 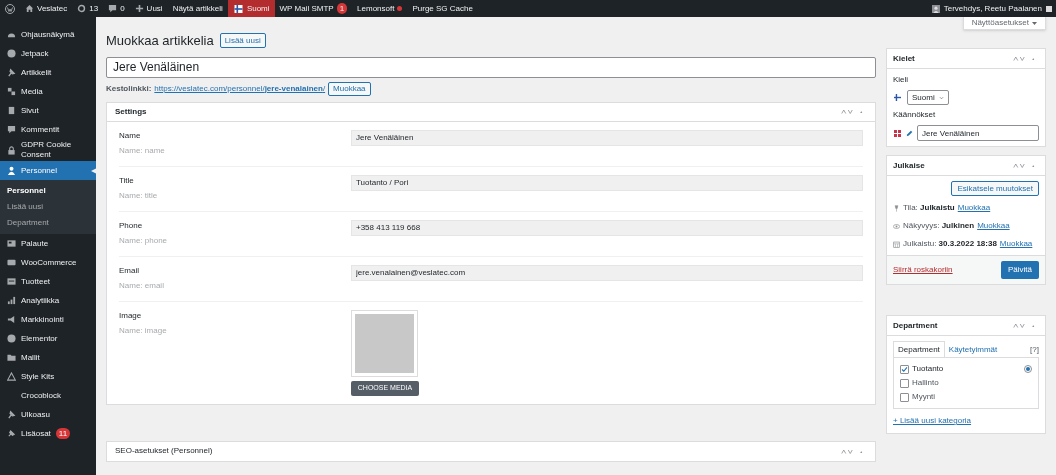 I want to click on add-new-button: Lisää uusi, so click(x=242, y=41).